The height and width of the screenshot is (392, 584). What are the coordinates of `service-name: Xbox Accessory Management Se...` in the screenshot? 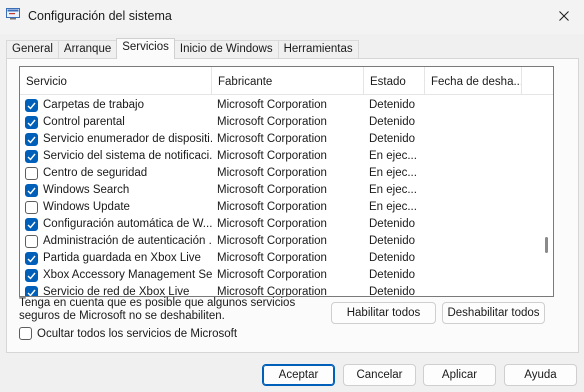 It's located at (127, 275).